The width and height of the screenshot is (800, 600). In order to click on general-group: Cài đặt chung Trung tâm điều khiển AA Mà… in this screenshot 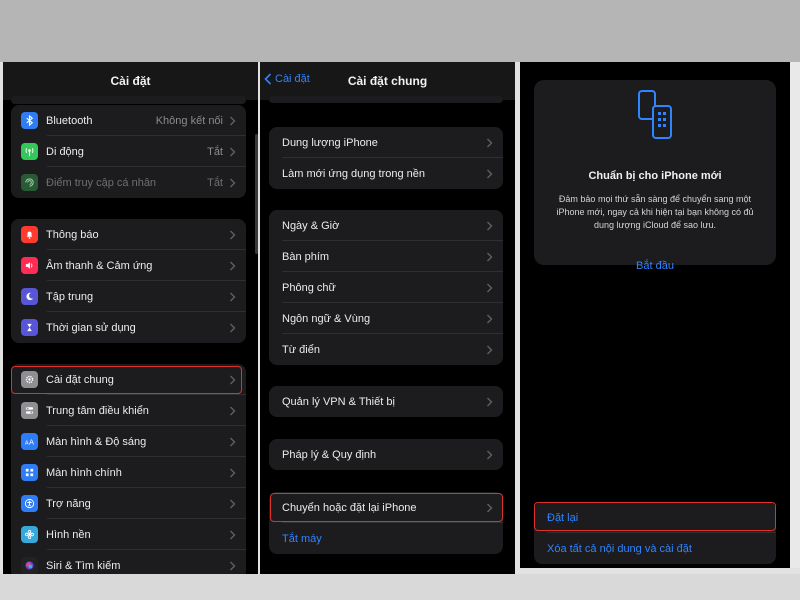, I will do `click(128, 469)`.